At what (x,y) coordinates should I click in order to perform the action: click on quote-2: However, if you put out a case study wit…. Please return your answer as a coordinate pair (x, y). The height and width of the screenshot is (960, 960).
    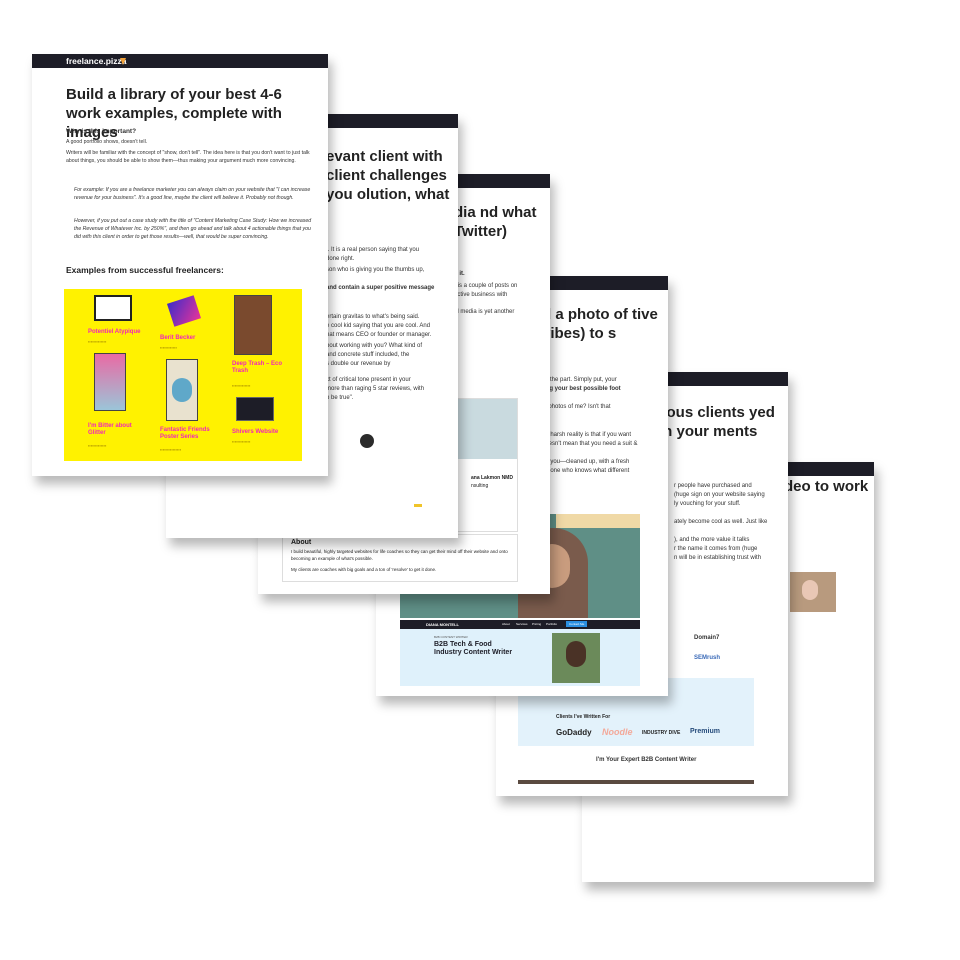
    Looking at the image, I should click on (193, 229).